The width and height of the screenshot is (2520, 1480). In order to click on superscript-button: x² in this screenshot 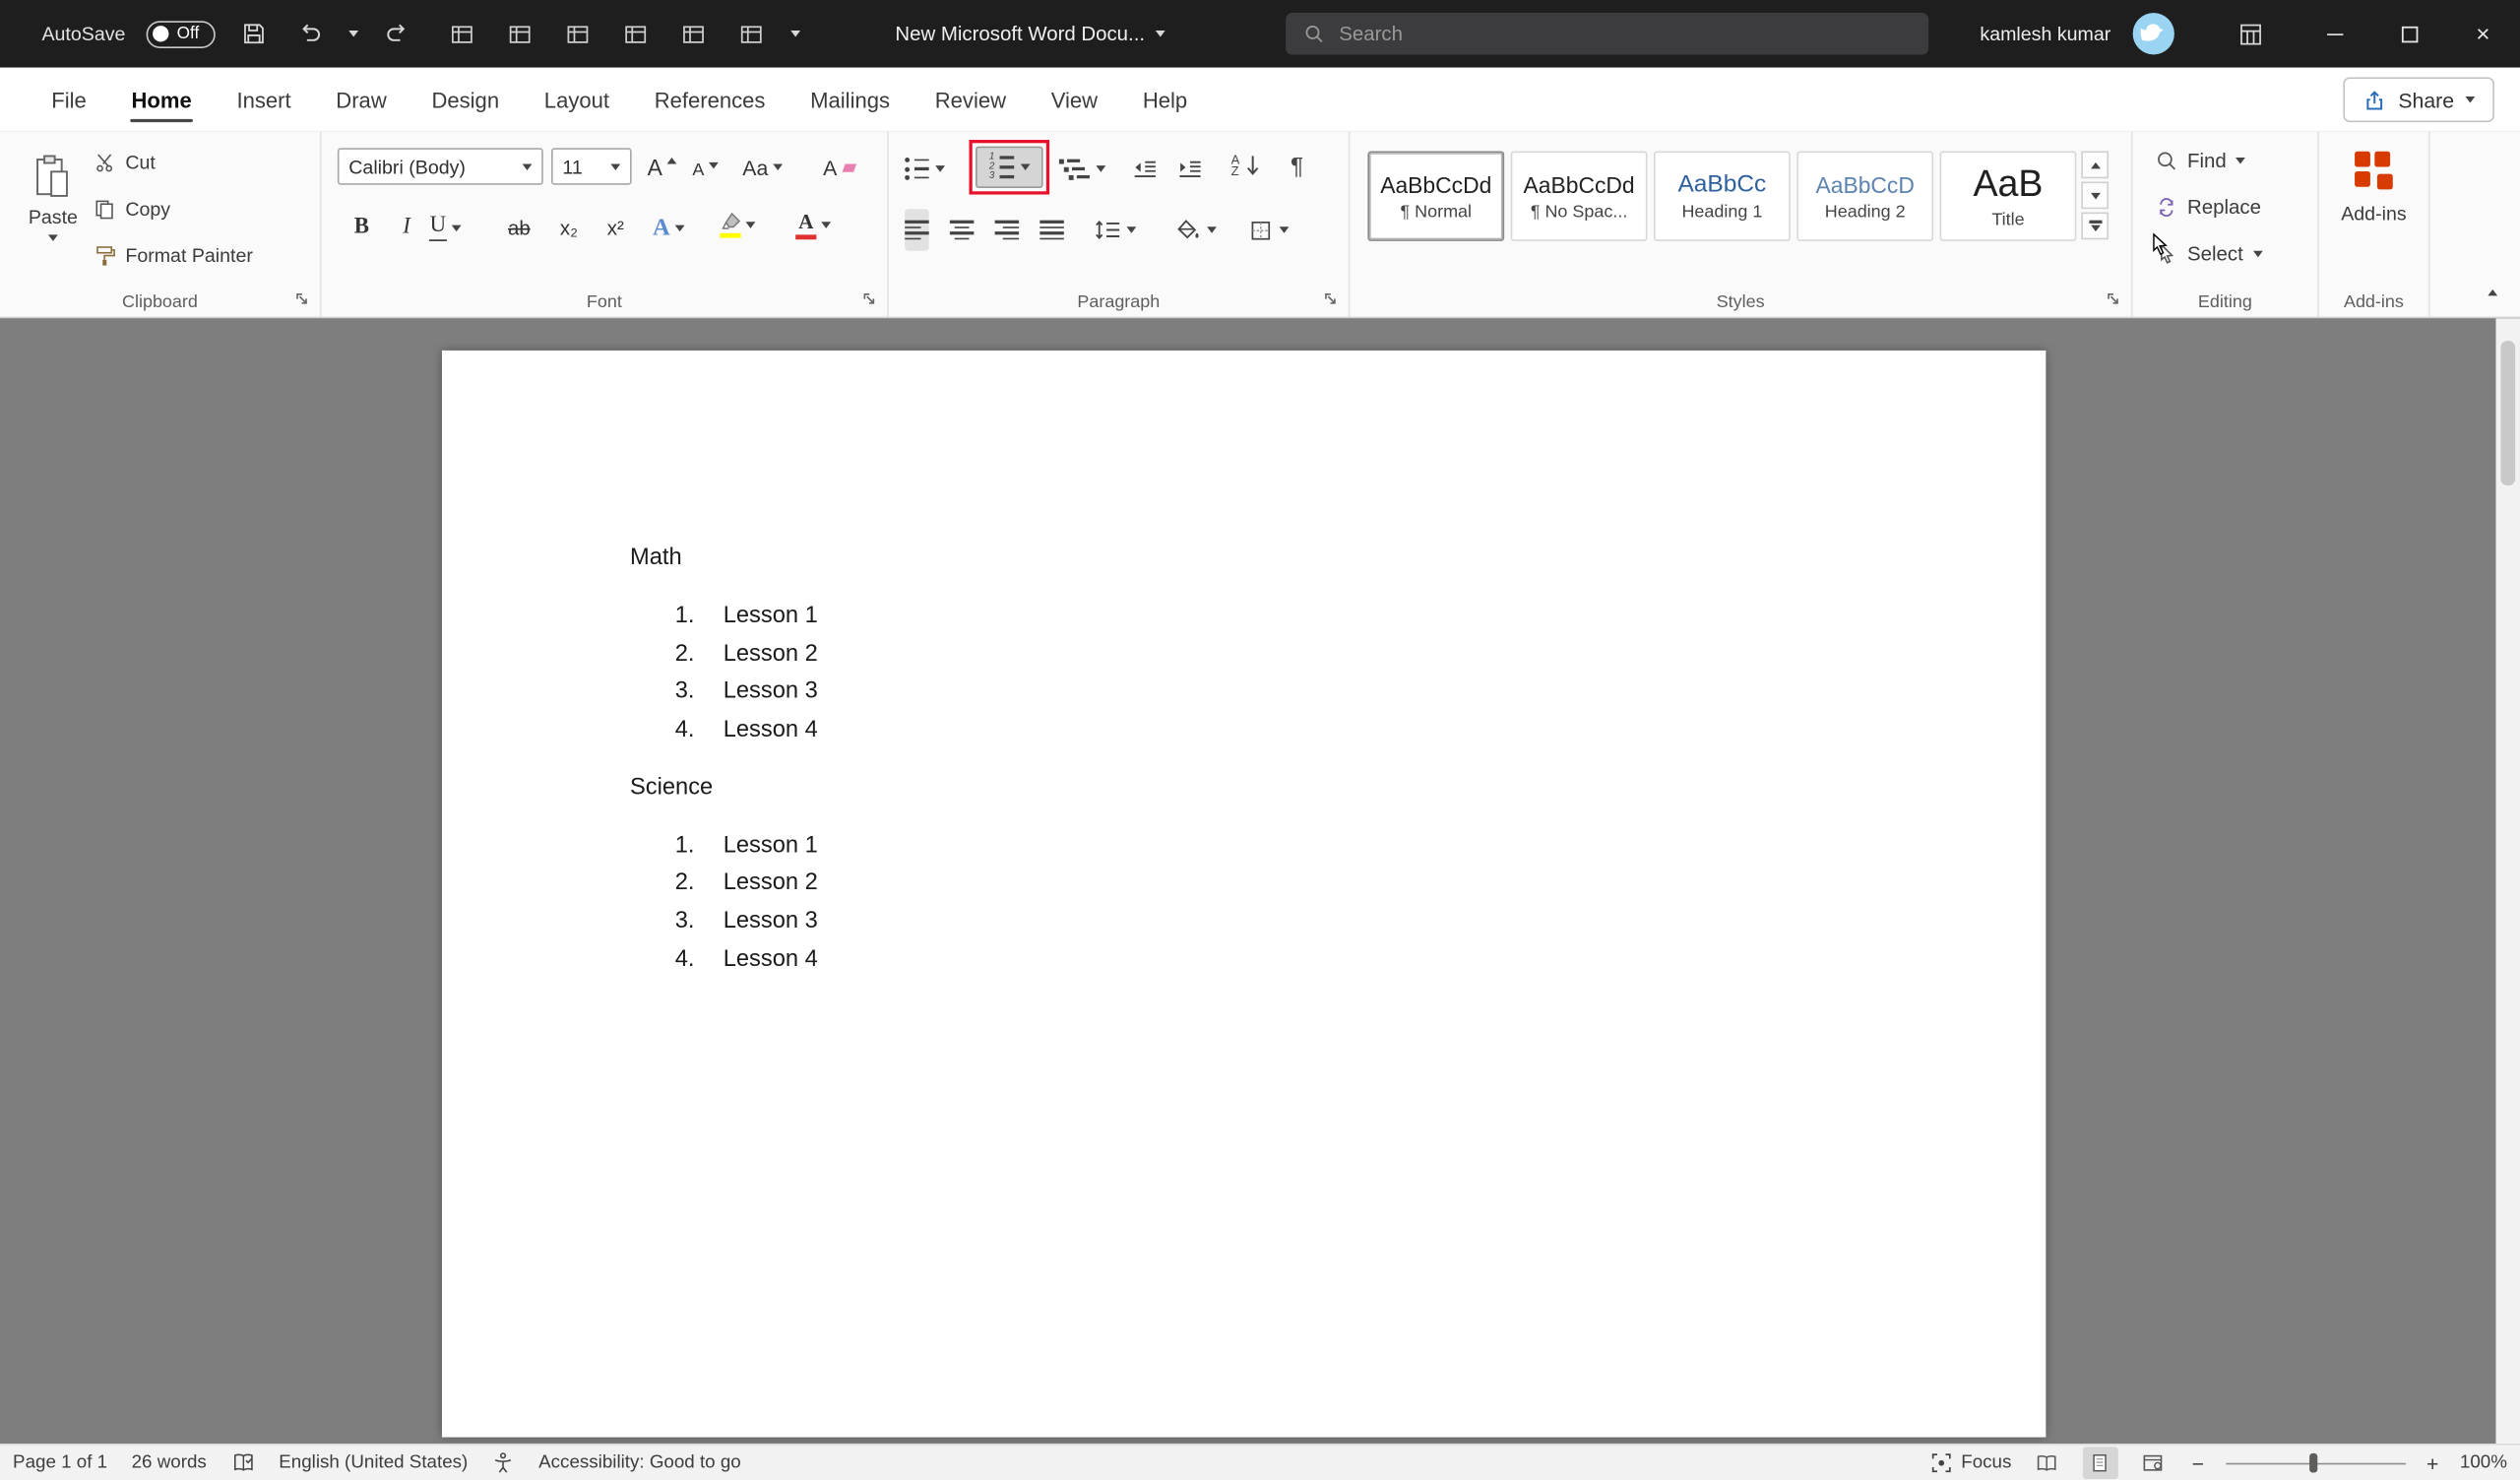, I will do `click(615, 228)`.